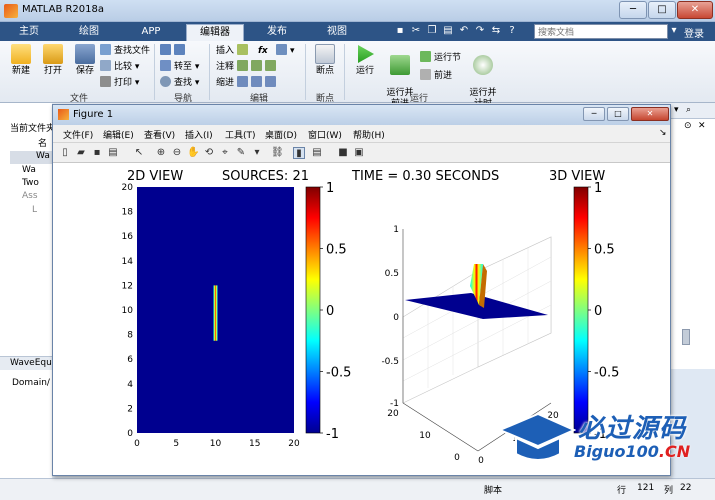 Image resolution: width=715 pixels, height=500 pixels. Describe the element at coordinates (119, 67) in the screenshot. I see `compare-button: 比较 ▾` at that location.